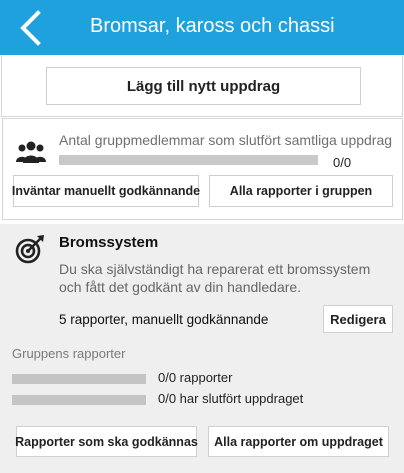 Image resolution: width=404 pixels, height=473 pixels. I want to click on back-button, so click(30, 28).